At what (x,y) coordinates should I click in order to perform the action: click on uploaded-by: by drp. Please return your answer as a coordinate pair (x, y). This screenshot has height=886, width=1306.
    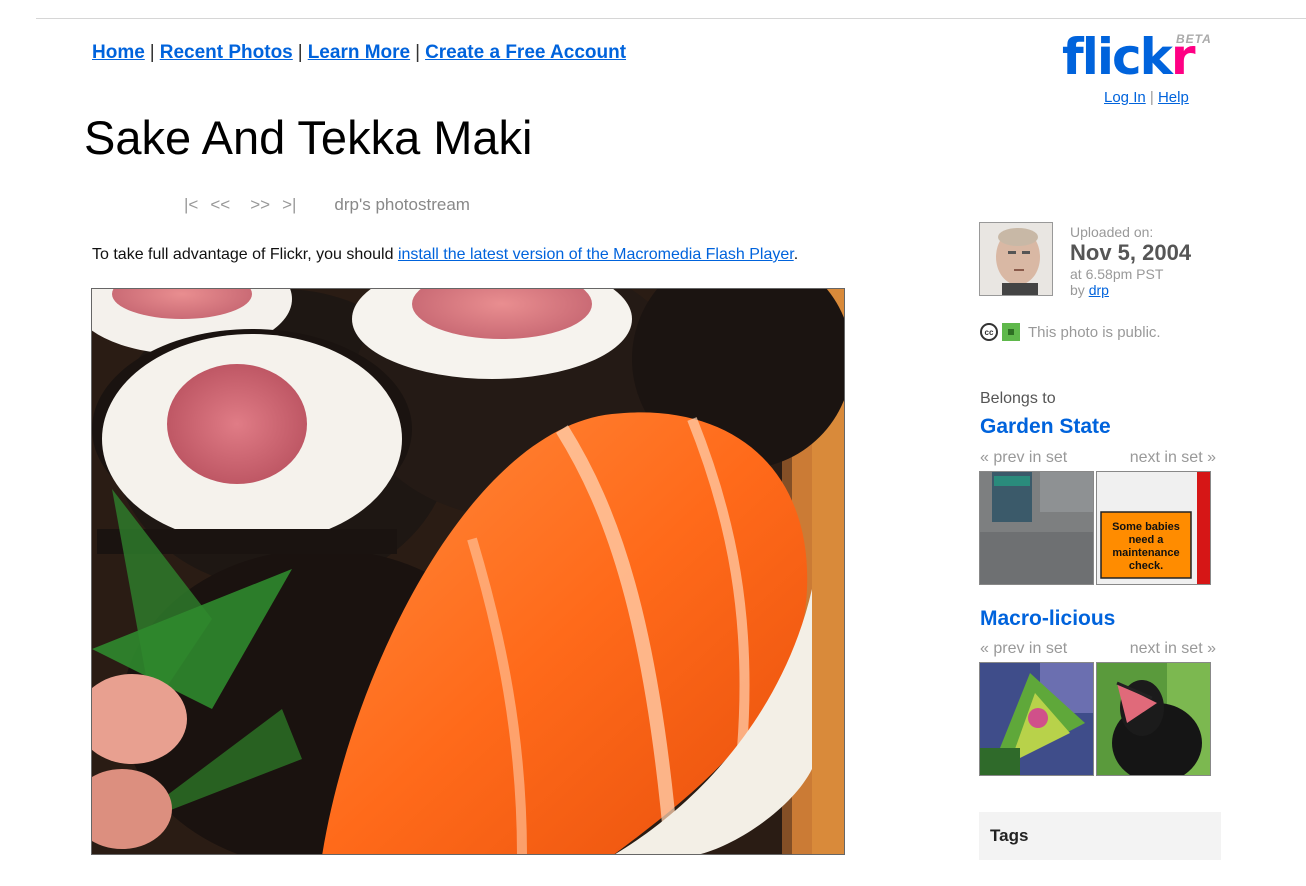
    Looking at the image, I should click on (1089, 290).